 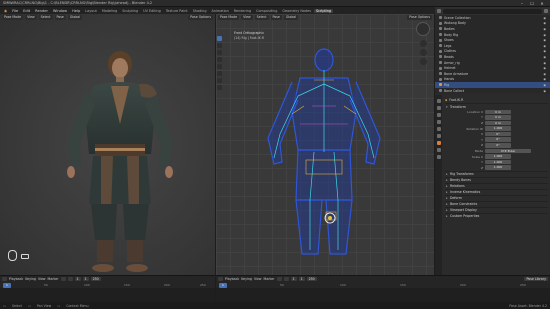 What do you see at coordinates (492, 91) in the screenshot?
I see `outliner-row: Bone Collect ◉` at bounding box center [492, 91].